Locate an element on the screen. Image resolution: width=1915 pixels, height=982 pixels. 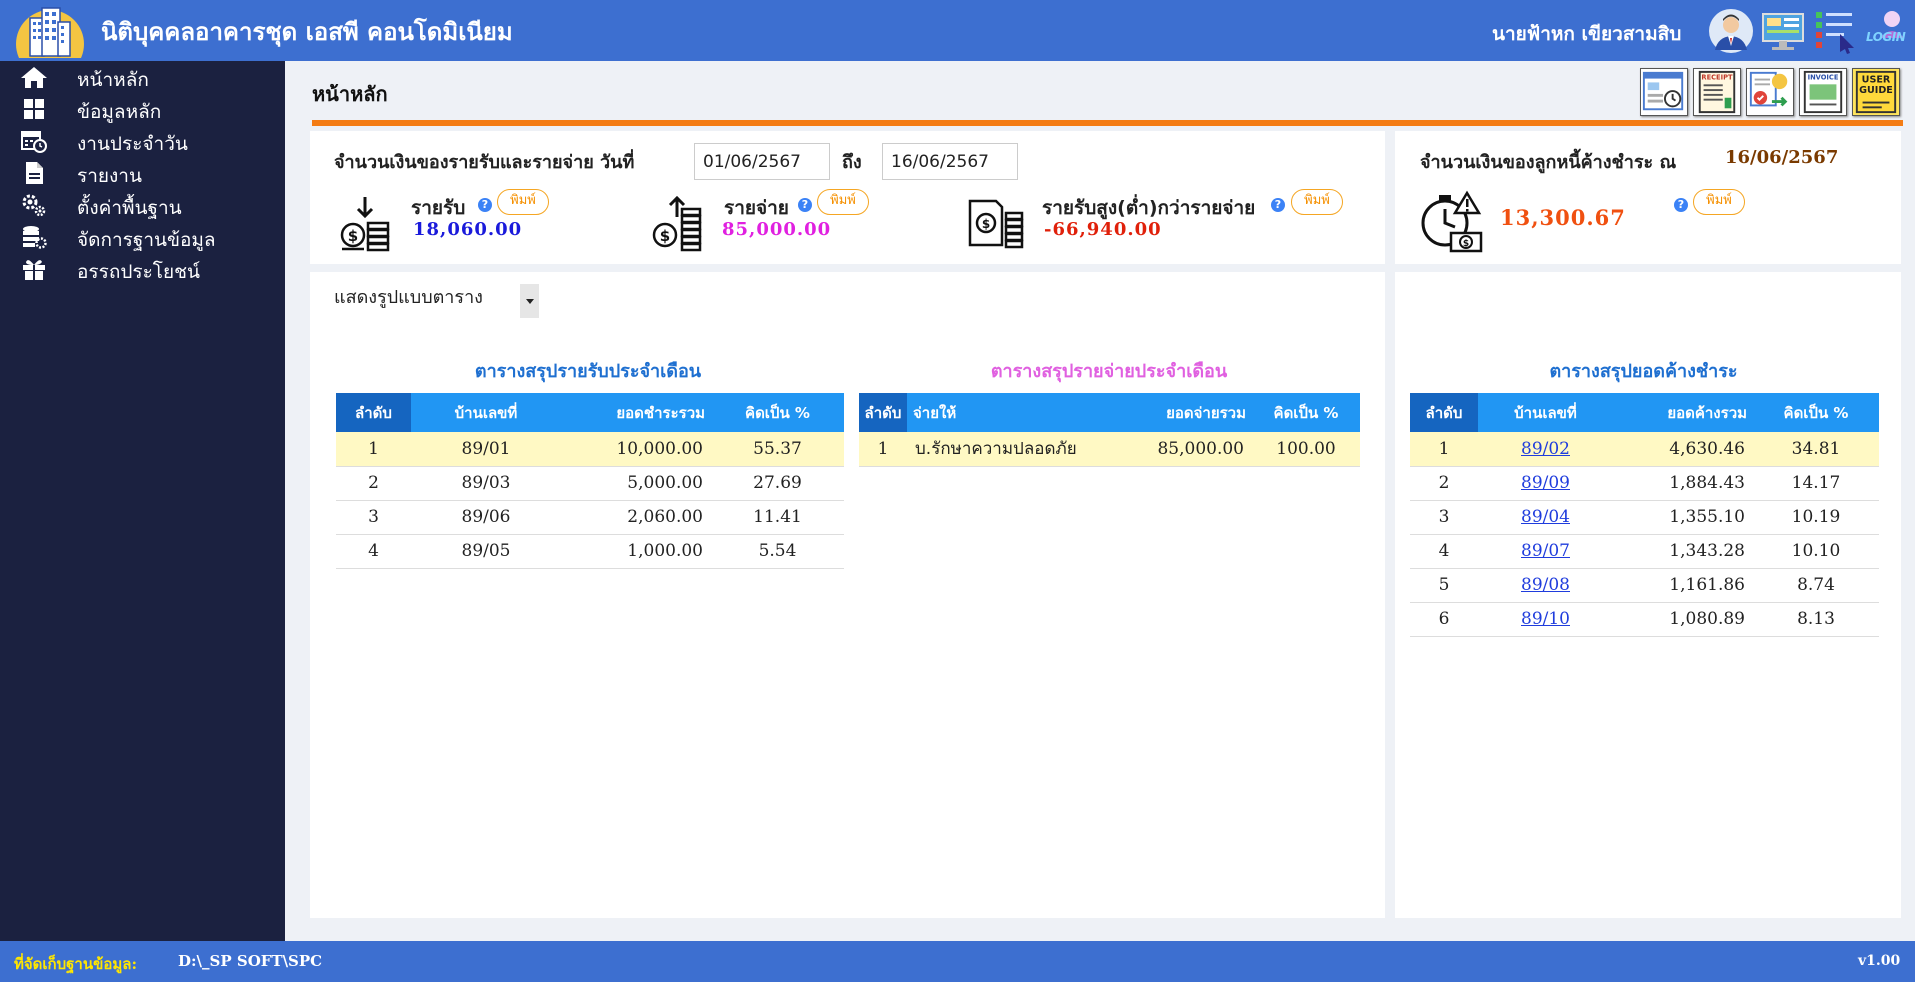
user-avatar-icon is located at coordinates (1731, 31).